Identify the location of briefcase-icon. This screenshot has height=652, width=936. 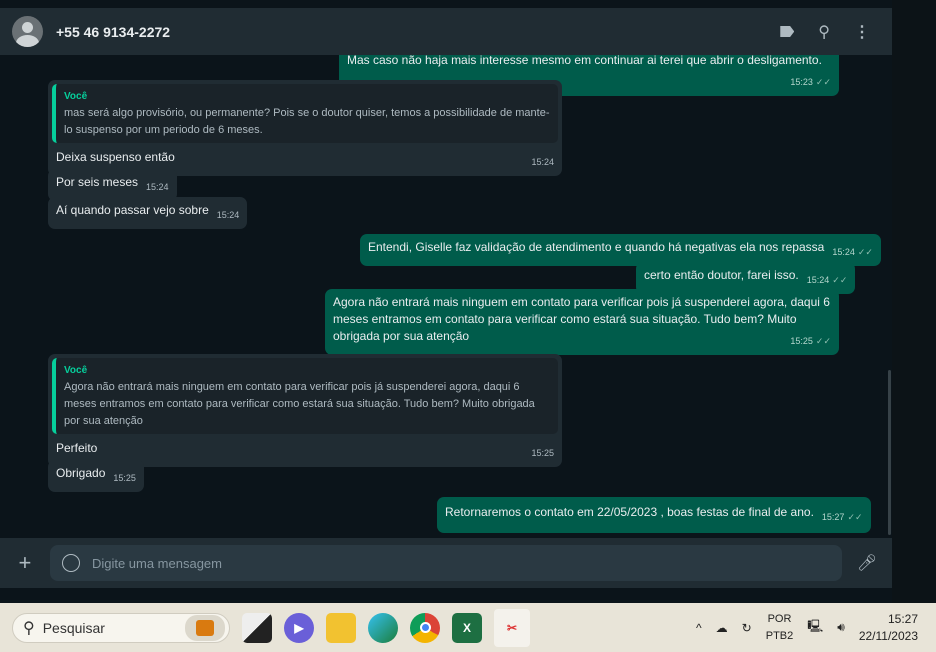
(205, 627).